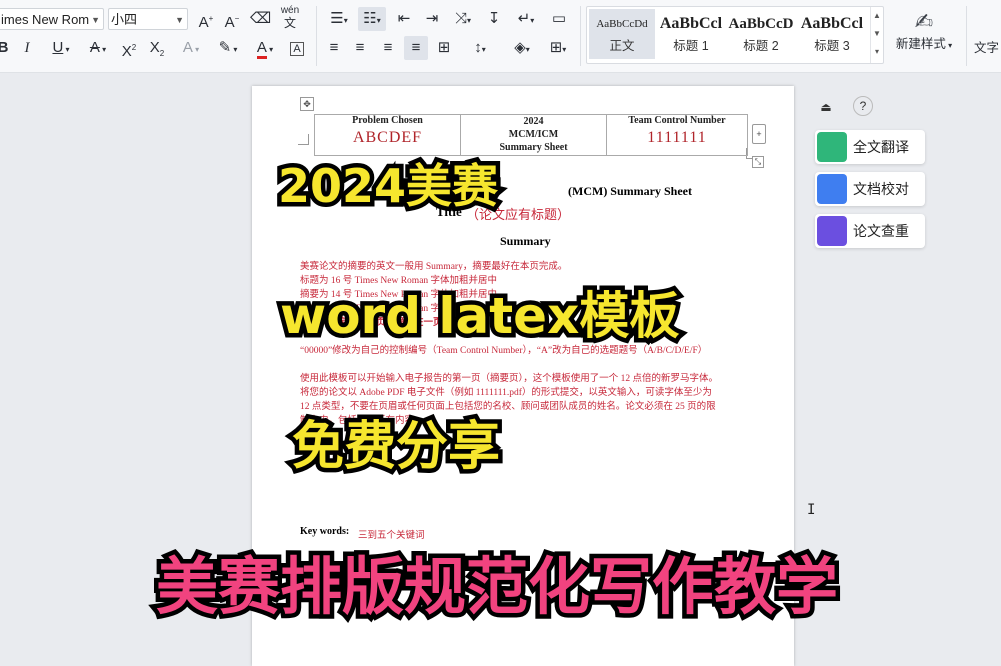  Describe the element at coordinates (677, 137) in the screenshot. I see `team-control-value: 1111111` at that location.